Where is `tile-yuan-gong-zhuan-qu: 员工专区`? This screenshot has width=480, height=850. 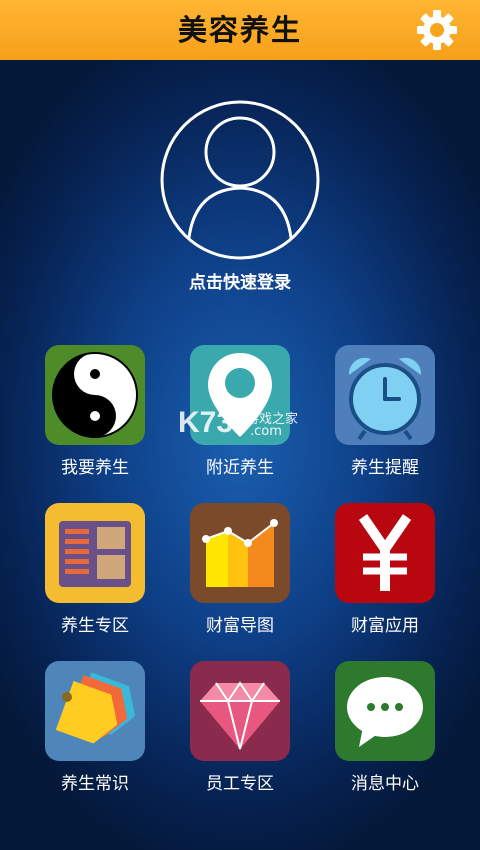
tile-yuan-gong-zhuan-qu: 员工专区 is located at coordinates (240, 727).